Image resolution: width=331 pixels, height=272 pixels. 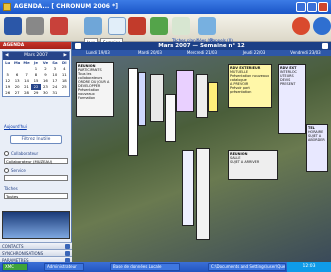 What do you see at coordinates (7, 93) in the screenshot?
I see `calendar-day: 26` at bounding box center [7, 93].